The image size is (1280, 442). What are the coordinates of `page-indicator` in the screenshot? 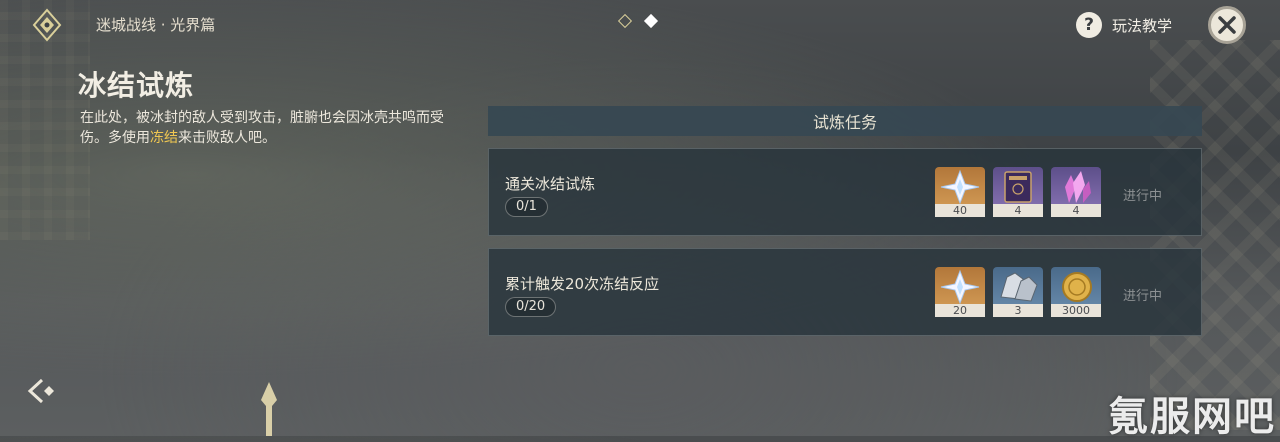 It's located at (638, 21).